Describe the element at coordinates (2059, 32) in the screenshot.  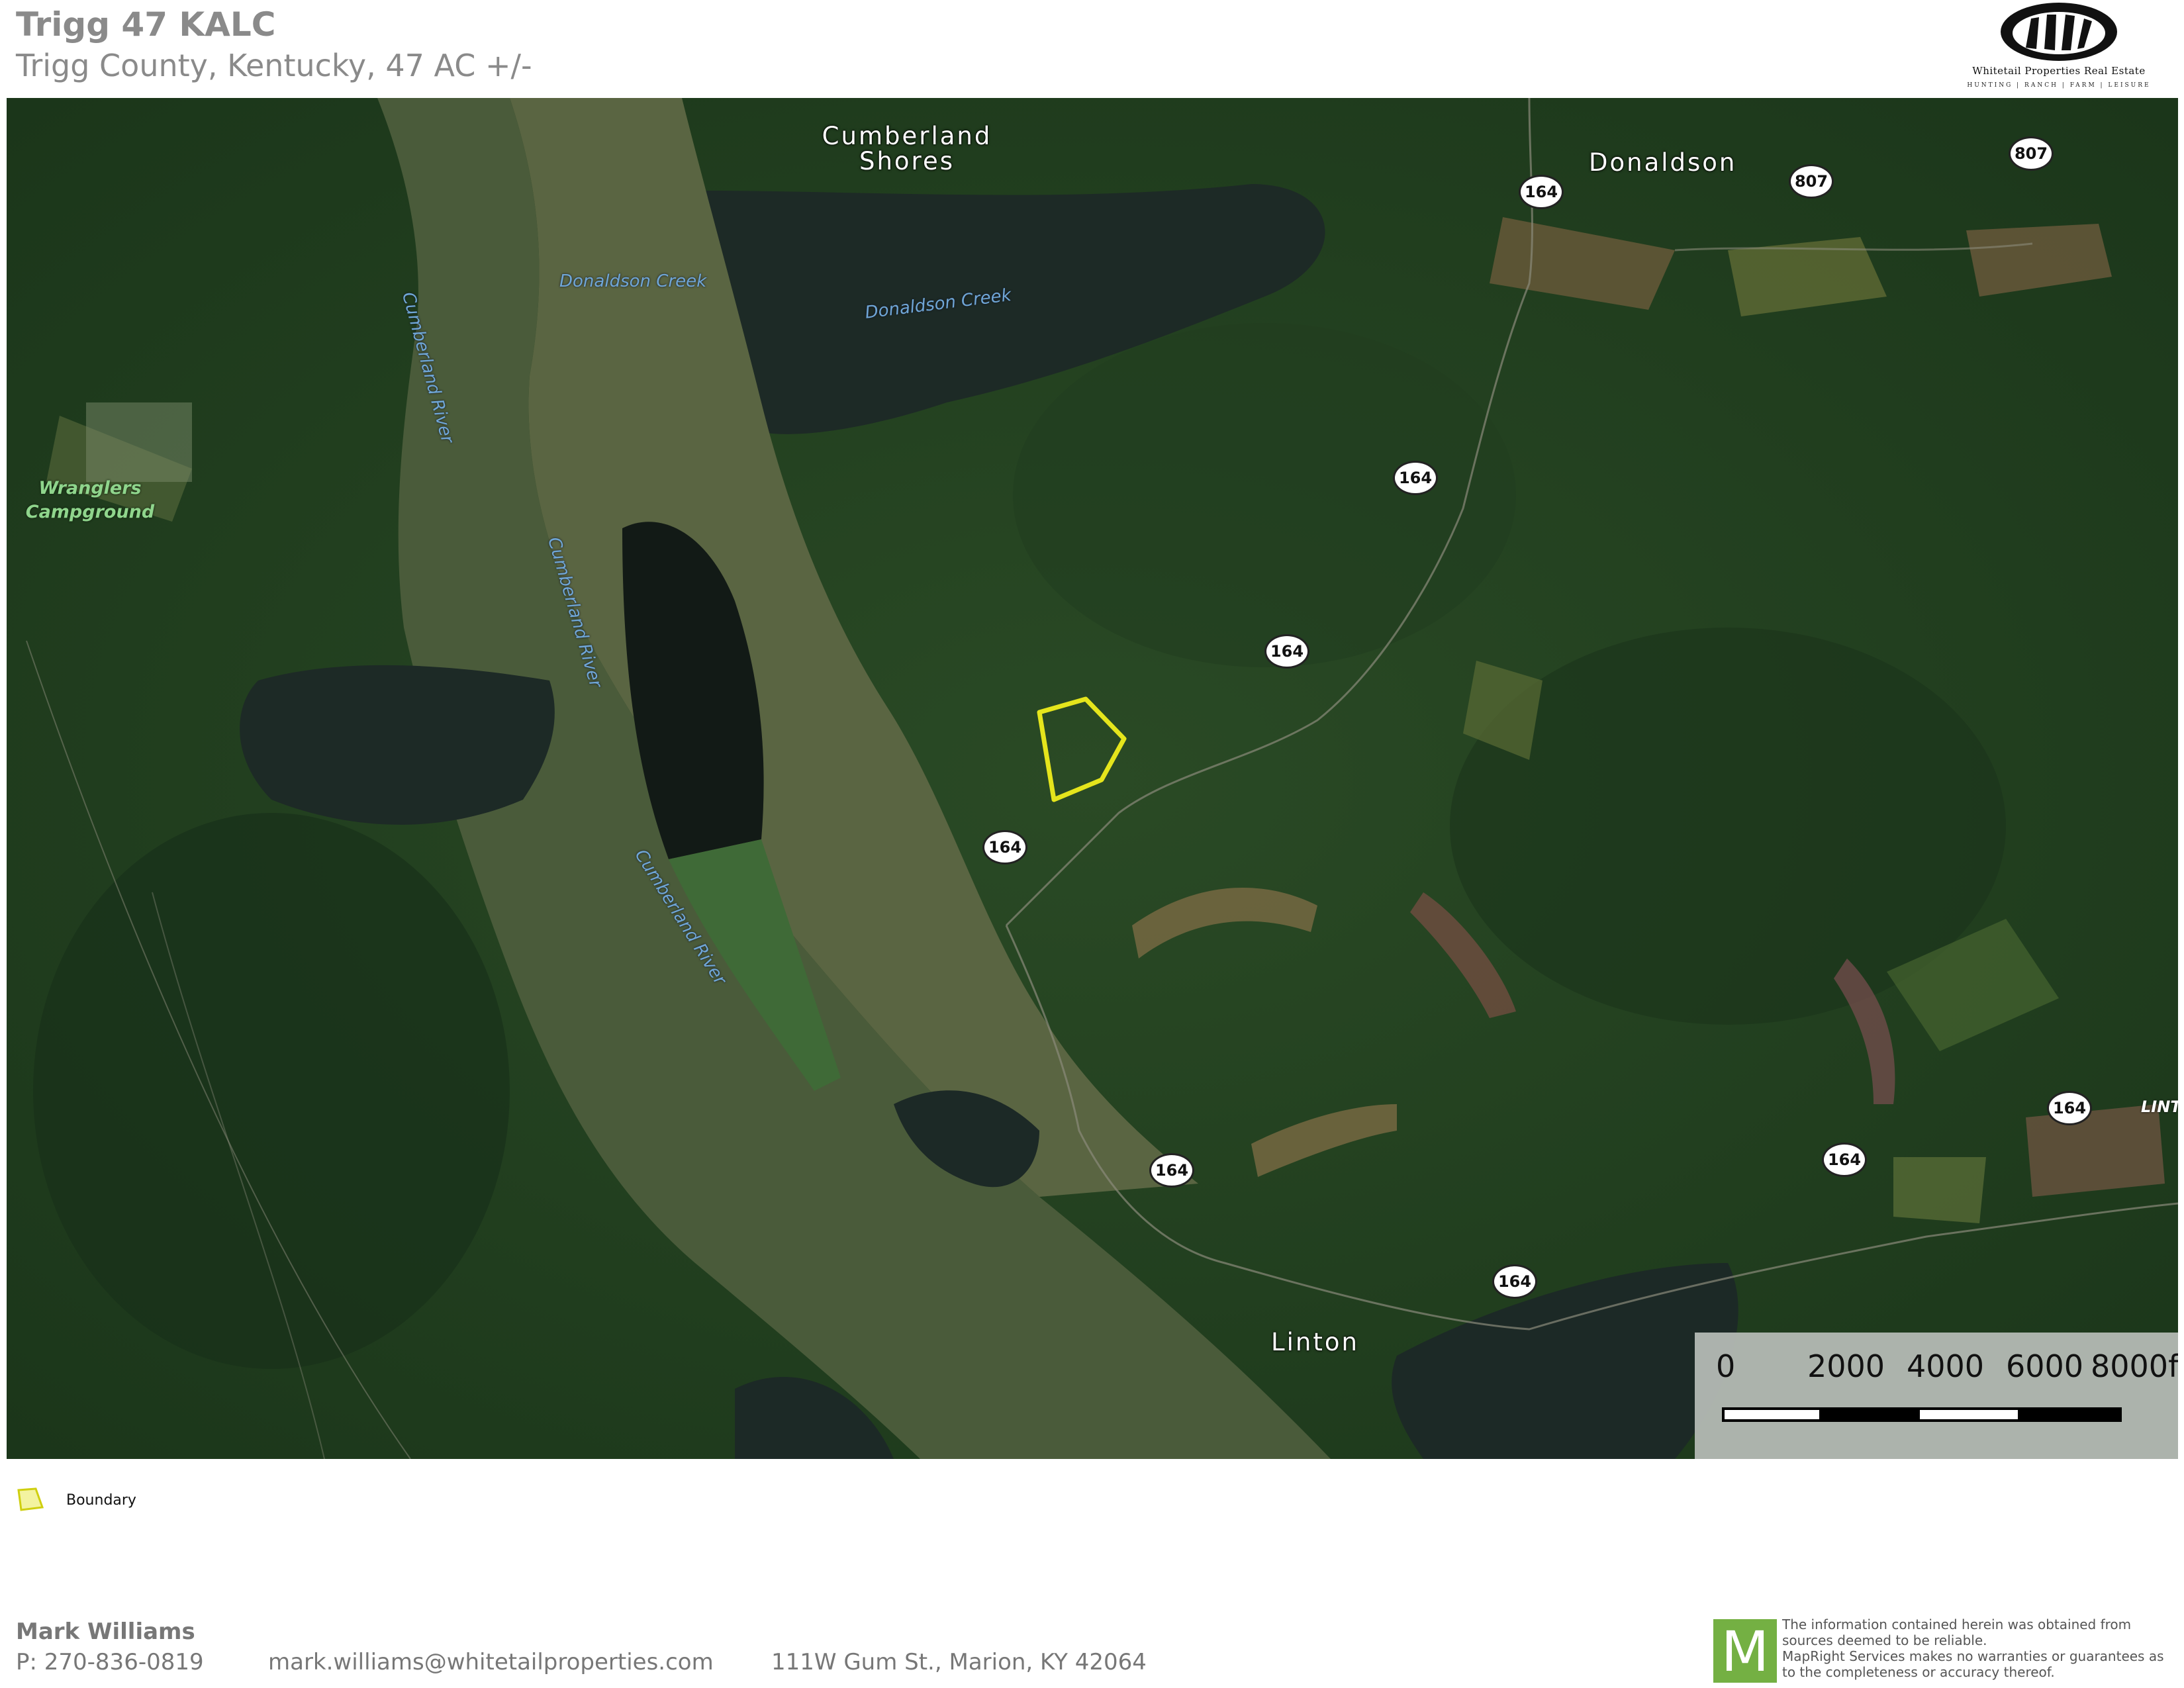
I see `deer-track-icon` at that location.